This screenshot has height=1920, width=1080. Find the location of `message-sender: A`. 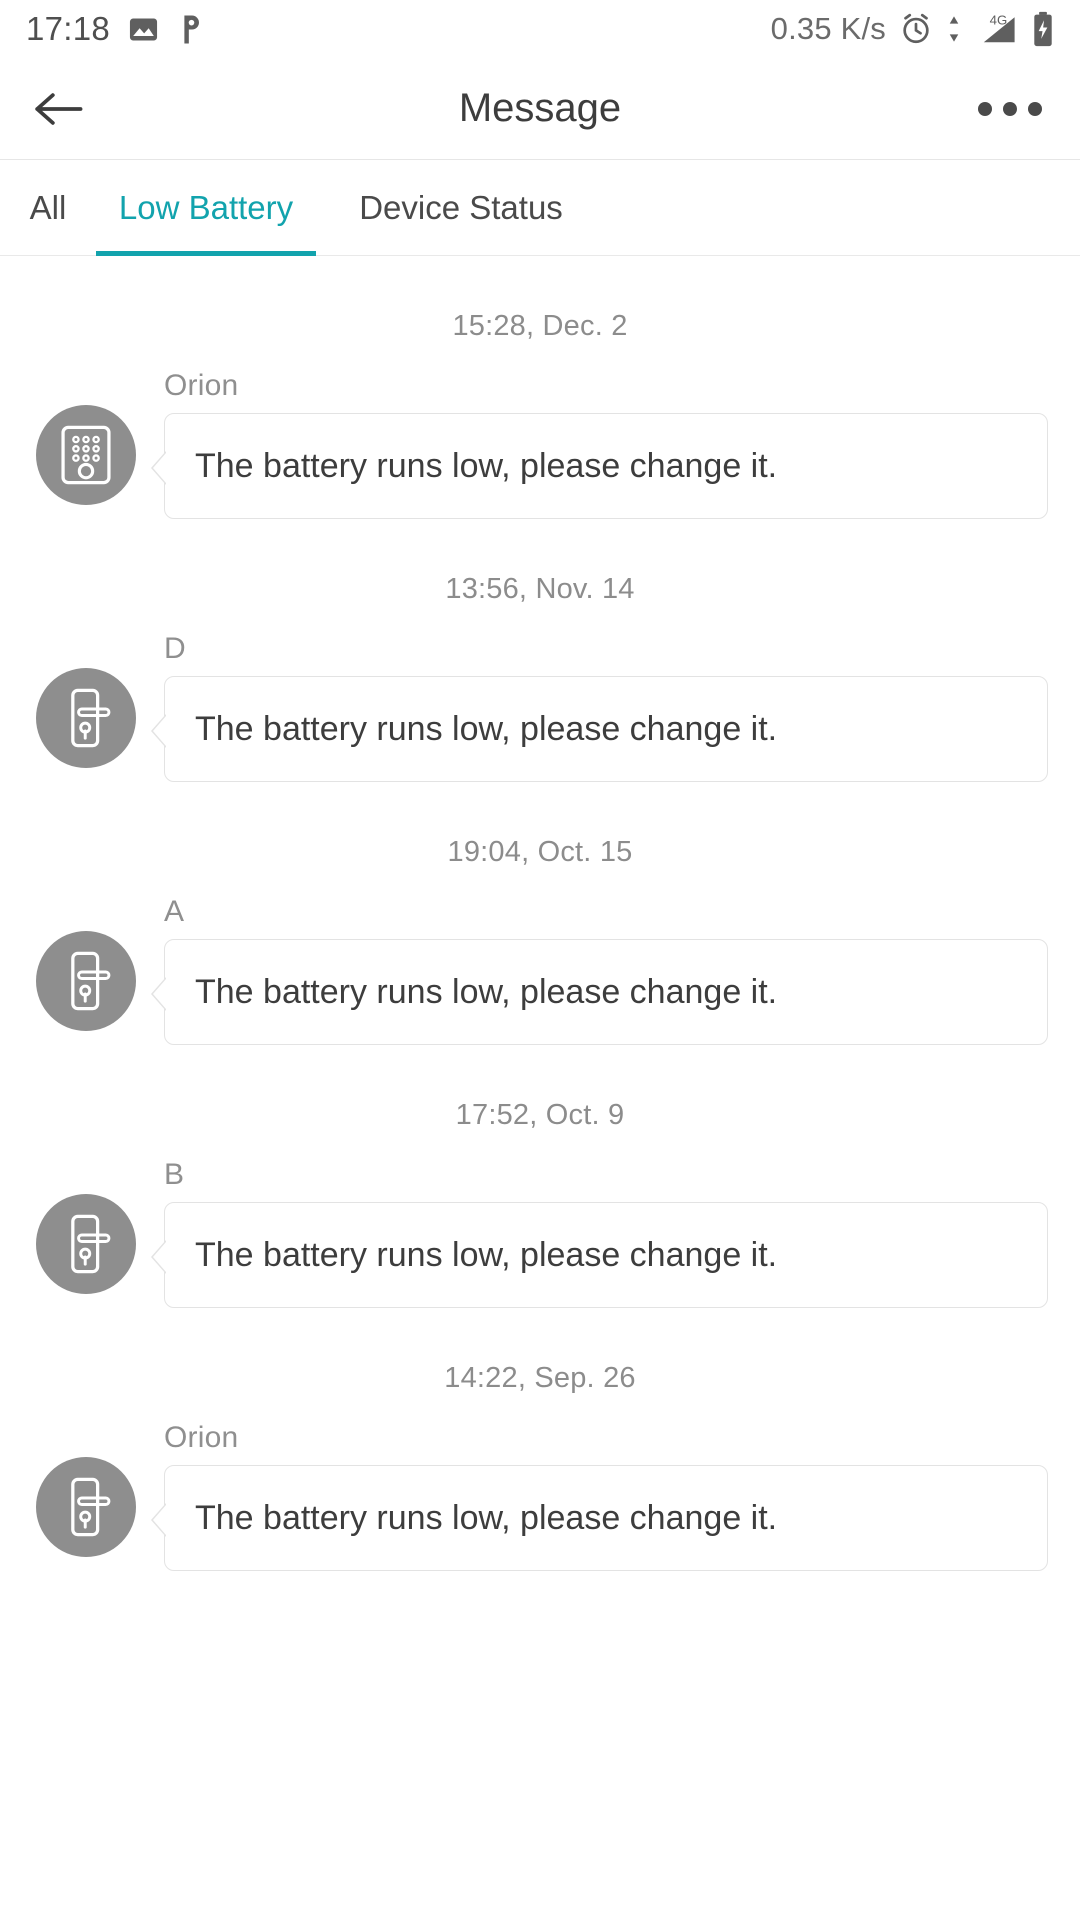

message-sender: A is located at coordinates (174, 911).